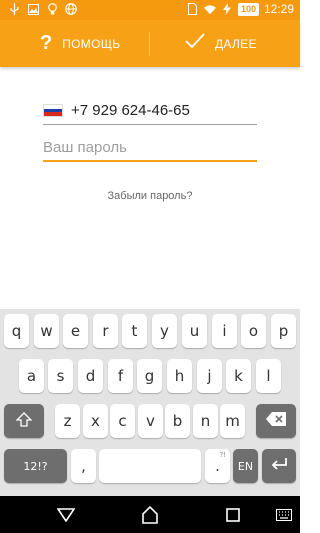 Image resolution: width=320 pixels, height=533 pixels. I want to click on battery-indicator: 100, so click(248, 9).